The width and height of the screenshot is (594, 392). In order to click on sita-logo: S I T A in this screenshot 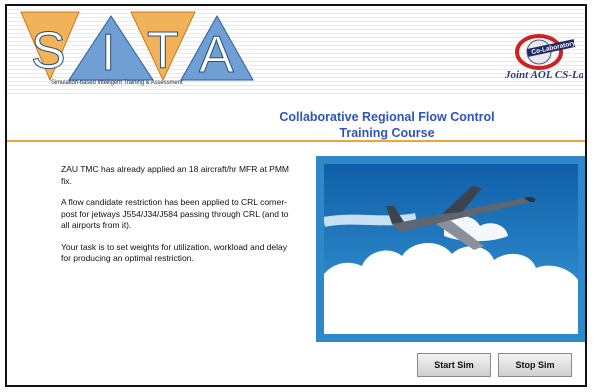, I will do `click(137, 48)`.